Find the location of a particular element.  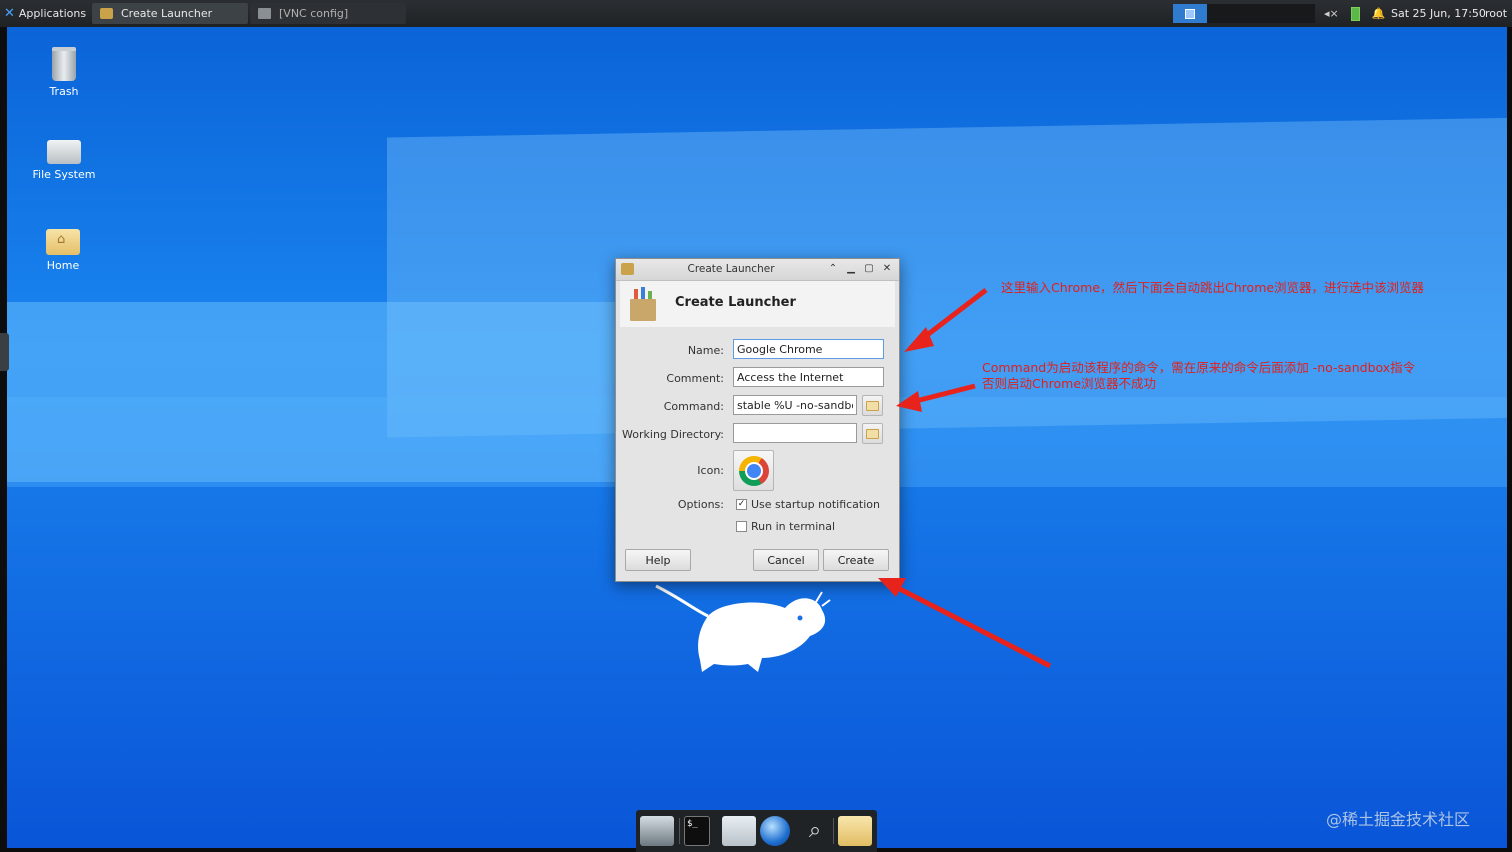

working-directory-label: Working Directory: is located at coordinates (673, 434).